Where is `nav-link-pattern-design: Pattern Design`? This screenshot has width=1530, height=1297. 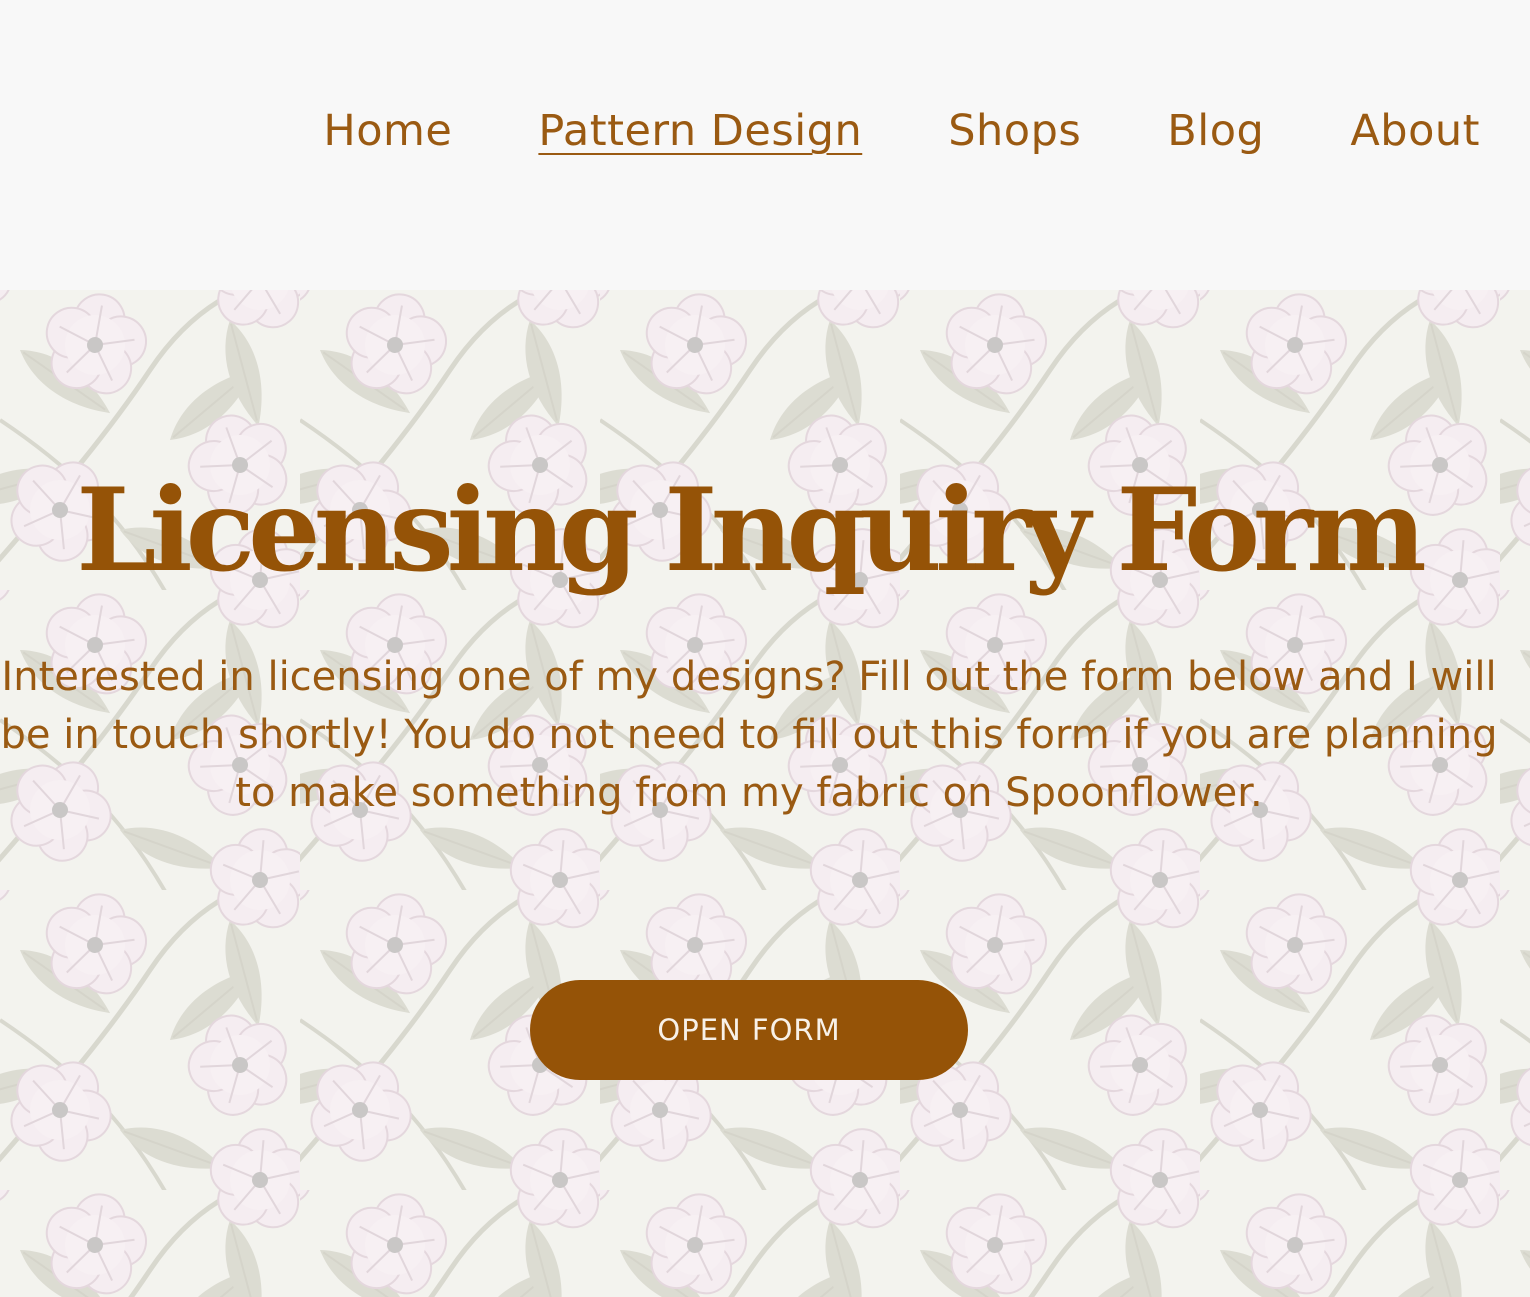
nav-link-pattern-design: Pattern Design is located at coordinates (700, 131).